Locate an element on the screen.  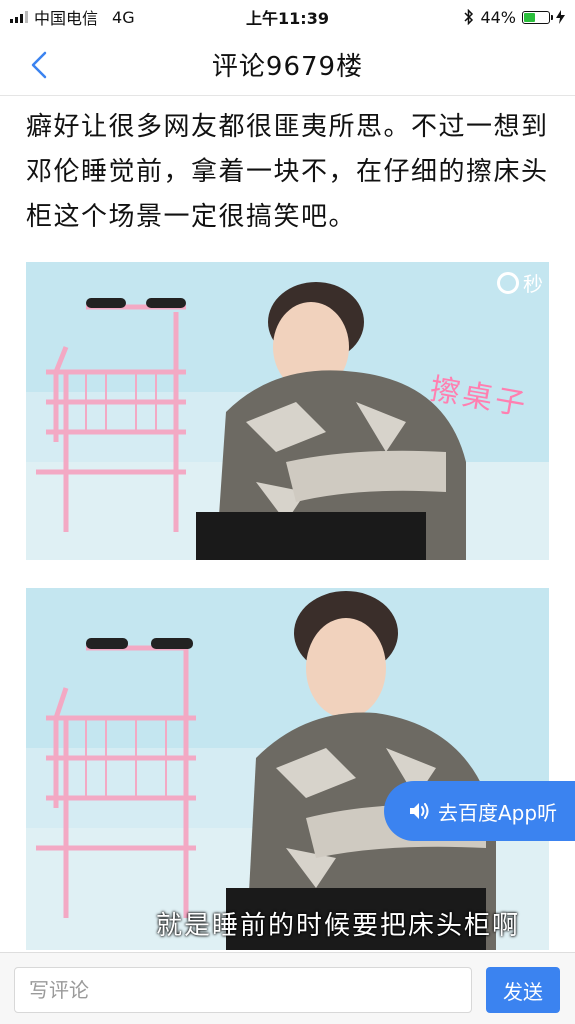
battery-fill is located at coordinates (529, 17).